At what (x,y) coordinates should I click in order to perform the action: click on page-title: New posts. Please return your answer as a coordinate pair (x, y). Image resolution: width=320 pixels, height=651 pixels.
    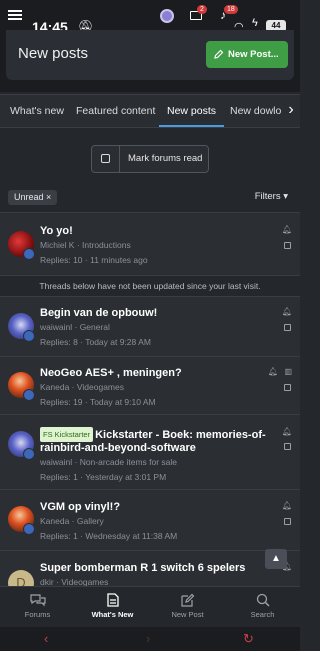
    Looking at the image, I should click on (53, 53).